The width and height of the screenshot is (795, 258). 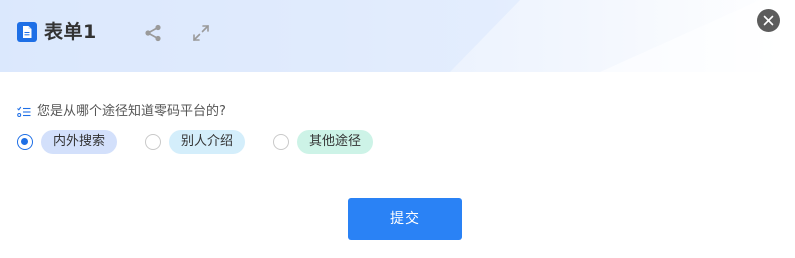 What do you see at coordinates (207, 142) in the screenshot?
I see `option-label: 别人介绍` at bounding box center [207, 142].